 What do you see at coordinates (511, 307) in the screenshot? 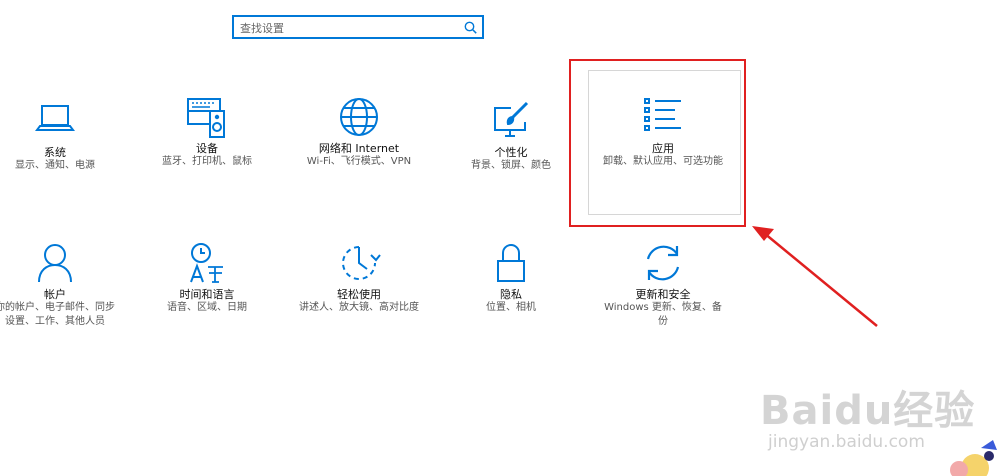
I see `tile-desc: 位置、相机` at bounding box center [511, 307].